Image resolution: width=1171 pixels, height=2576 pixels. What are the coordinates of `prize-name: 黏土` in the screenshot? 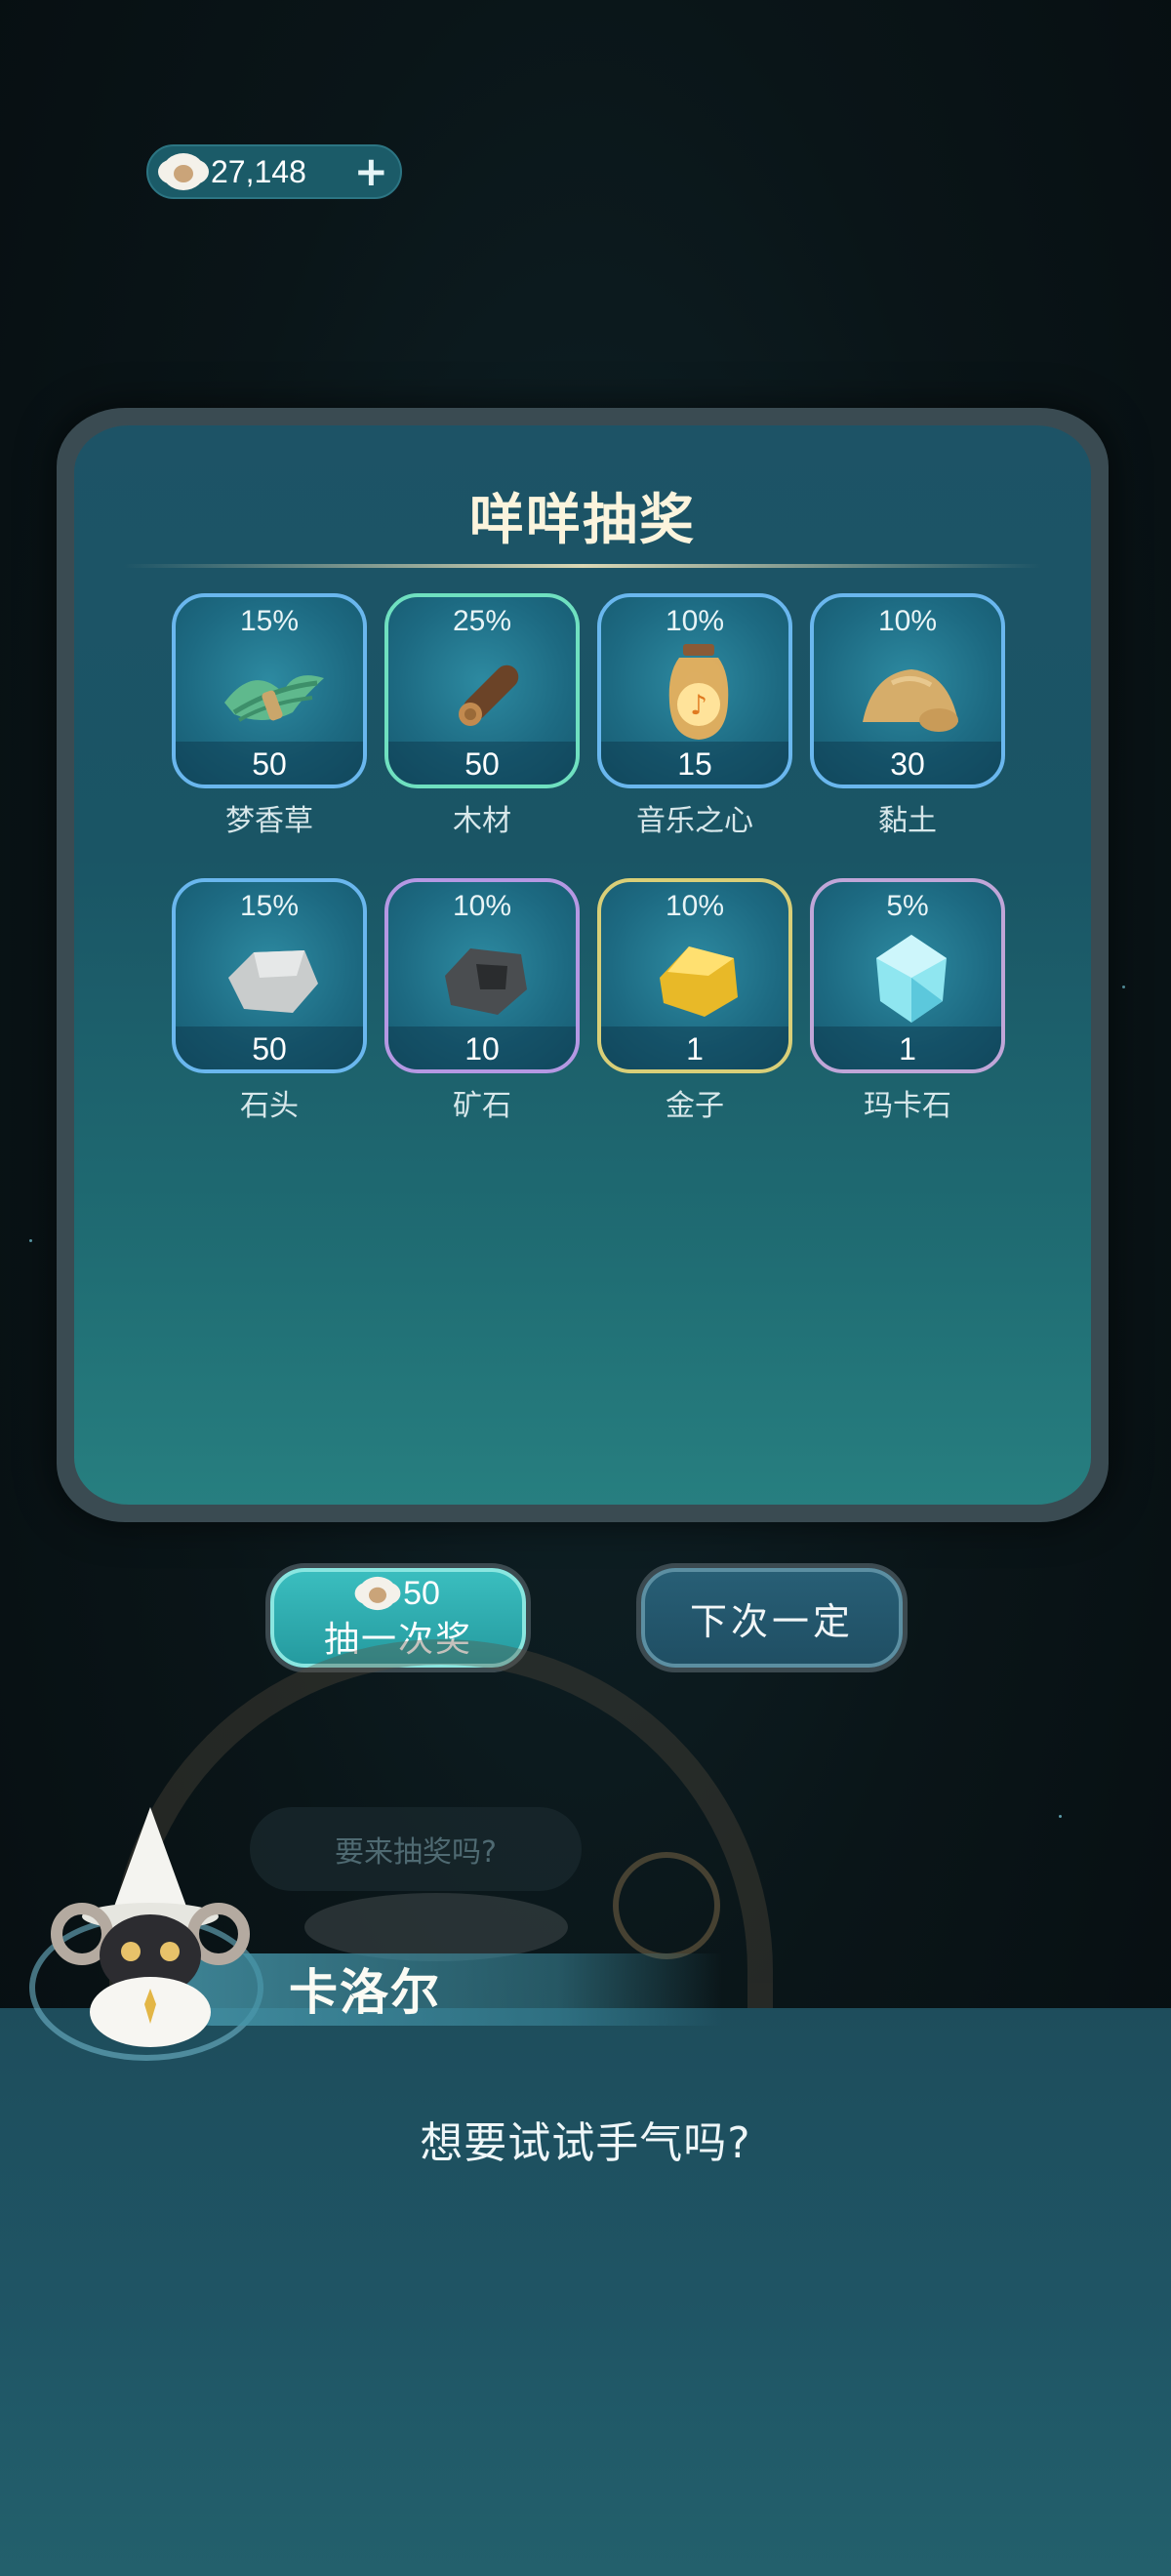 It's located at (907, 821).